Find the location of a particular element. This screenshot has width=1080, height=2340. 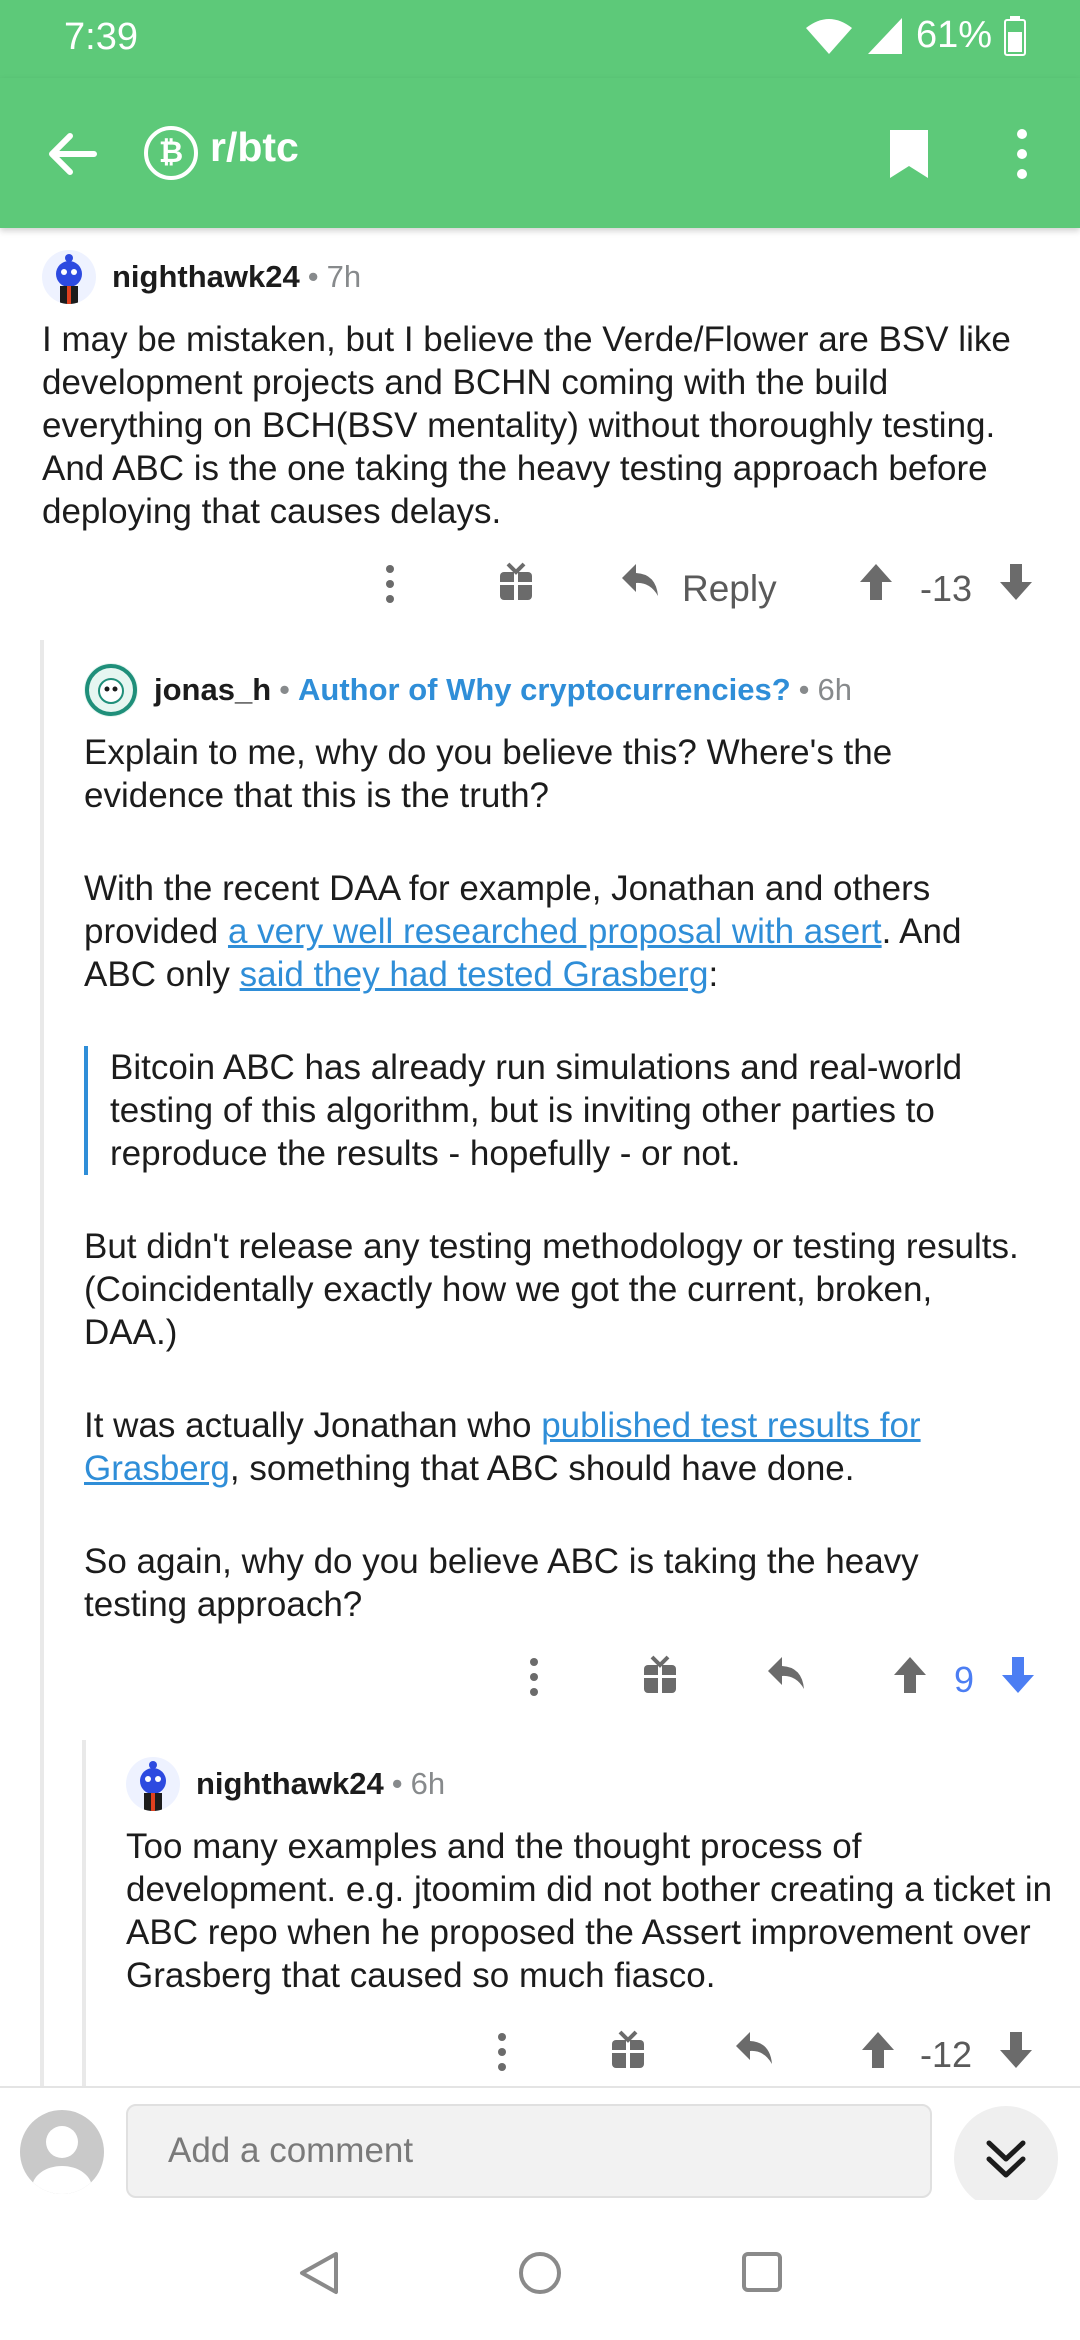

nav-recents-icon is located at coordinates (762, 2272).